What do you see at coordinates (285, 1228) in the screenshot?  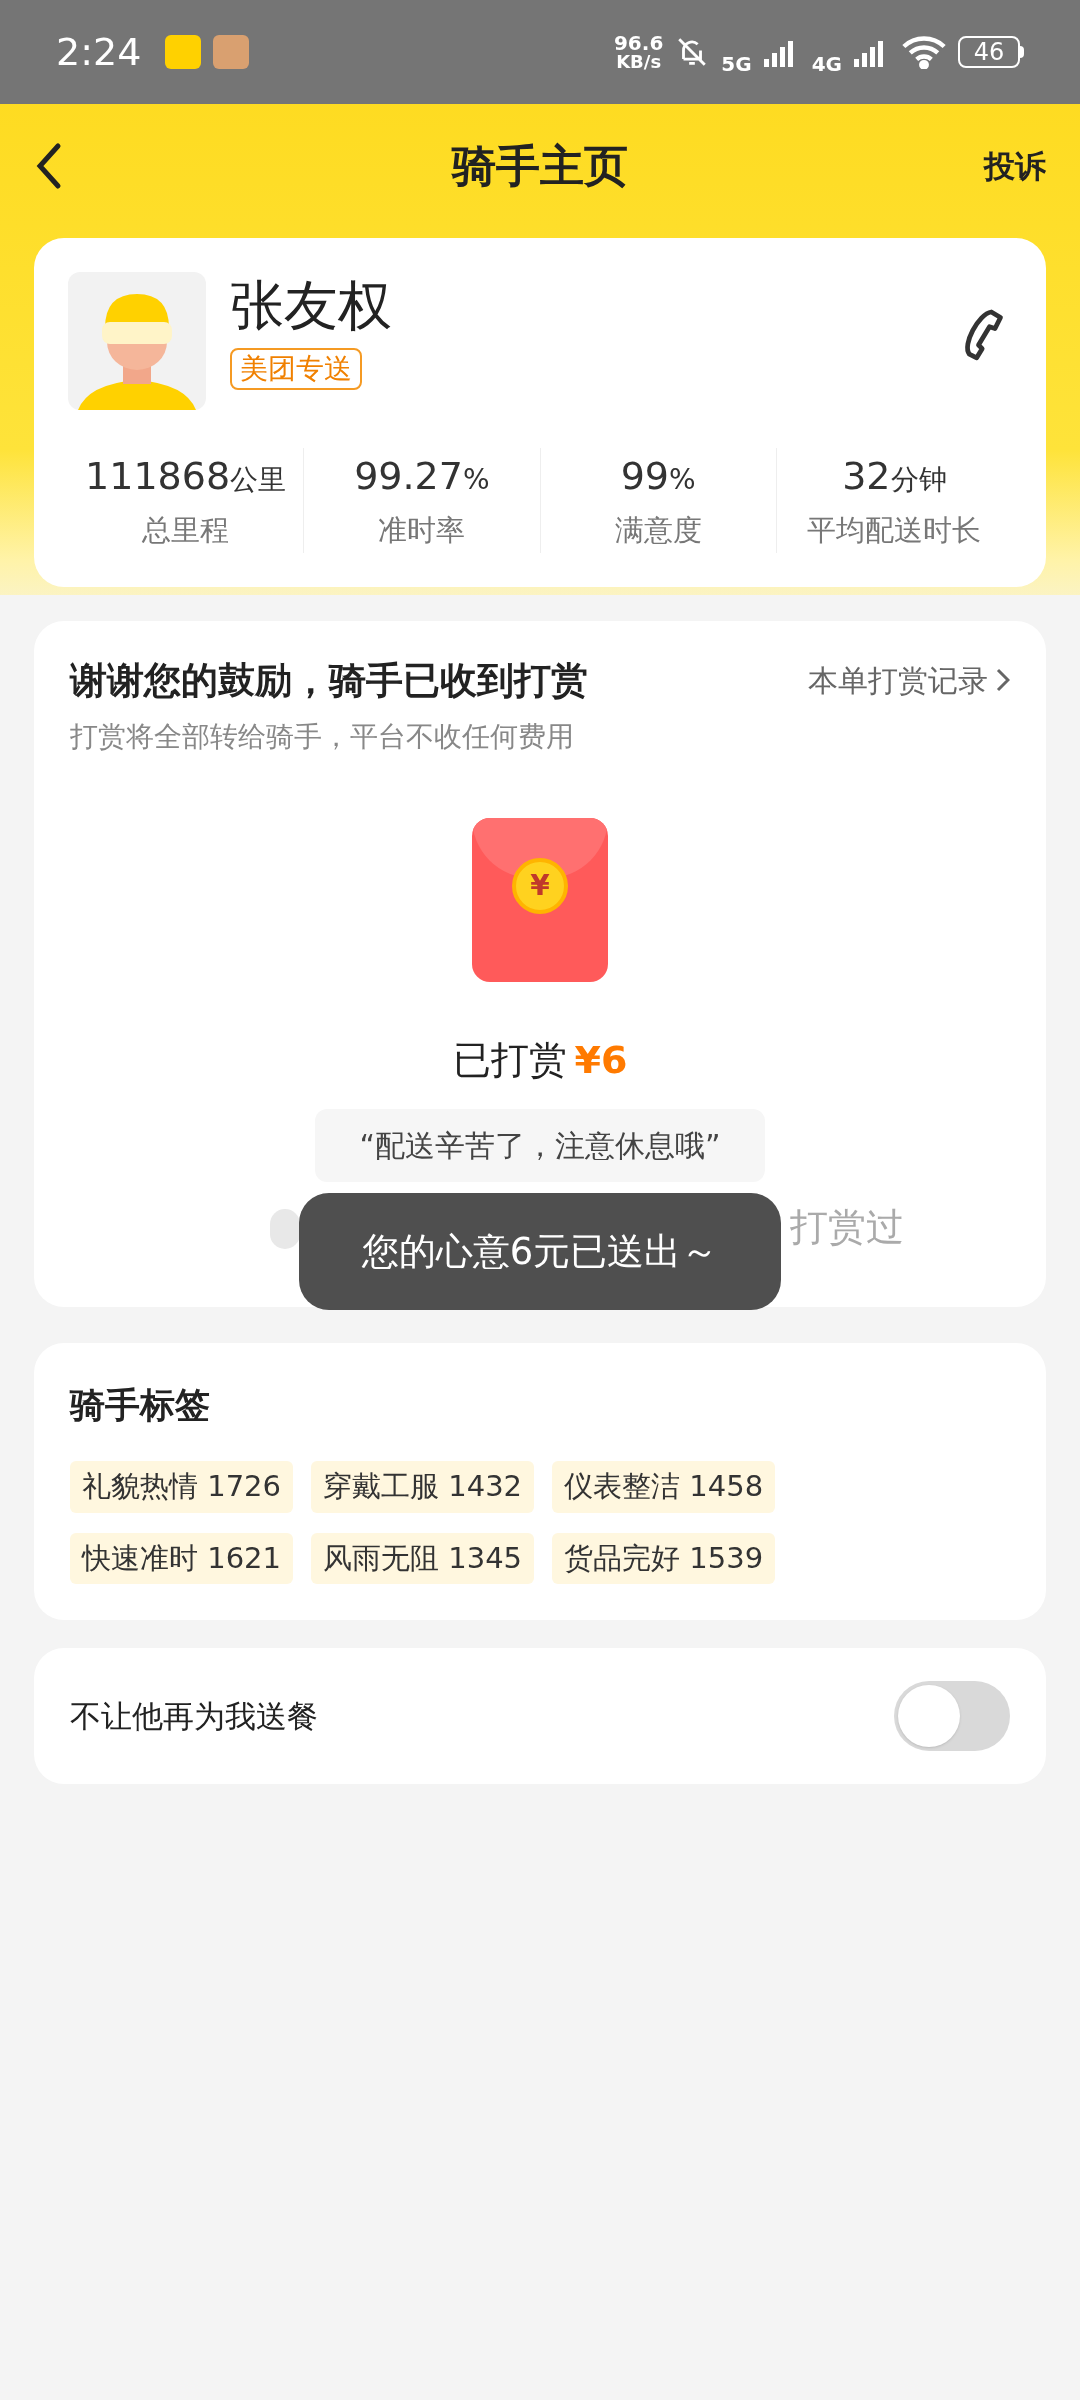 I see `tipper-avatar` at bounding box center [285, 1228].